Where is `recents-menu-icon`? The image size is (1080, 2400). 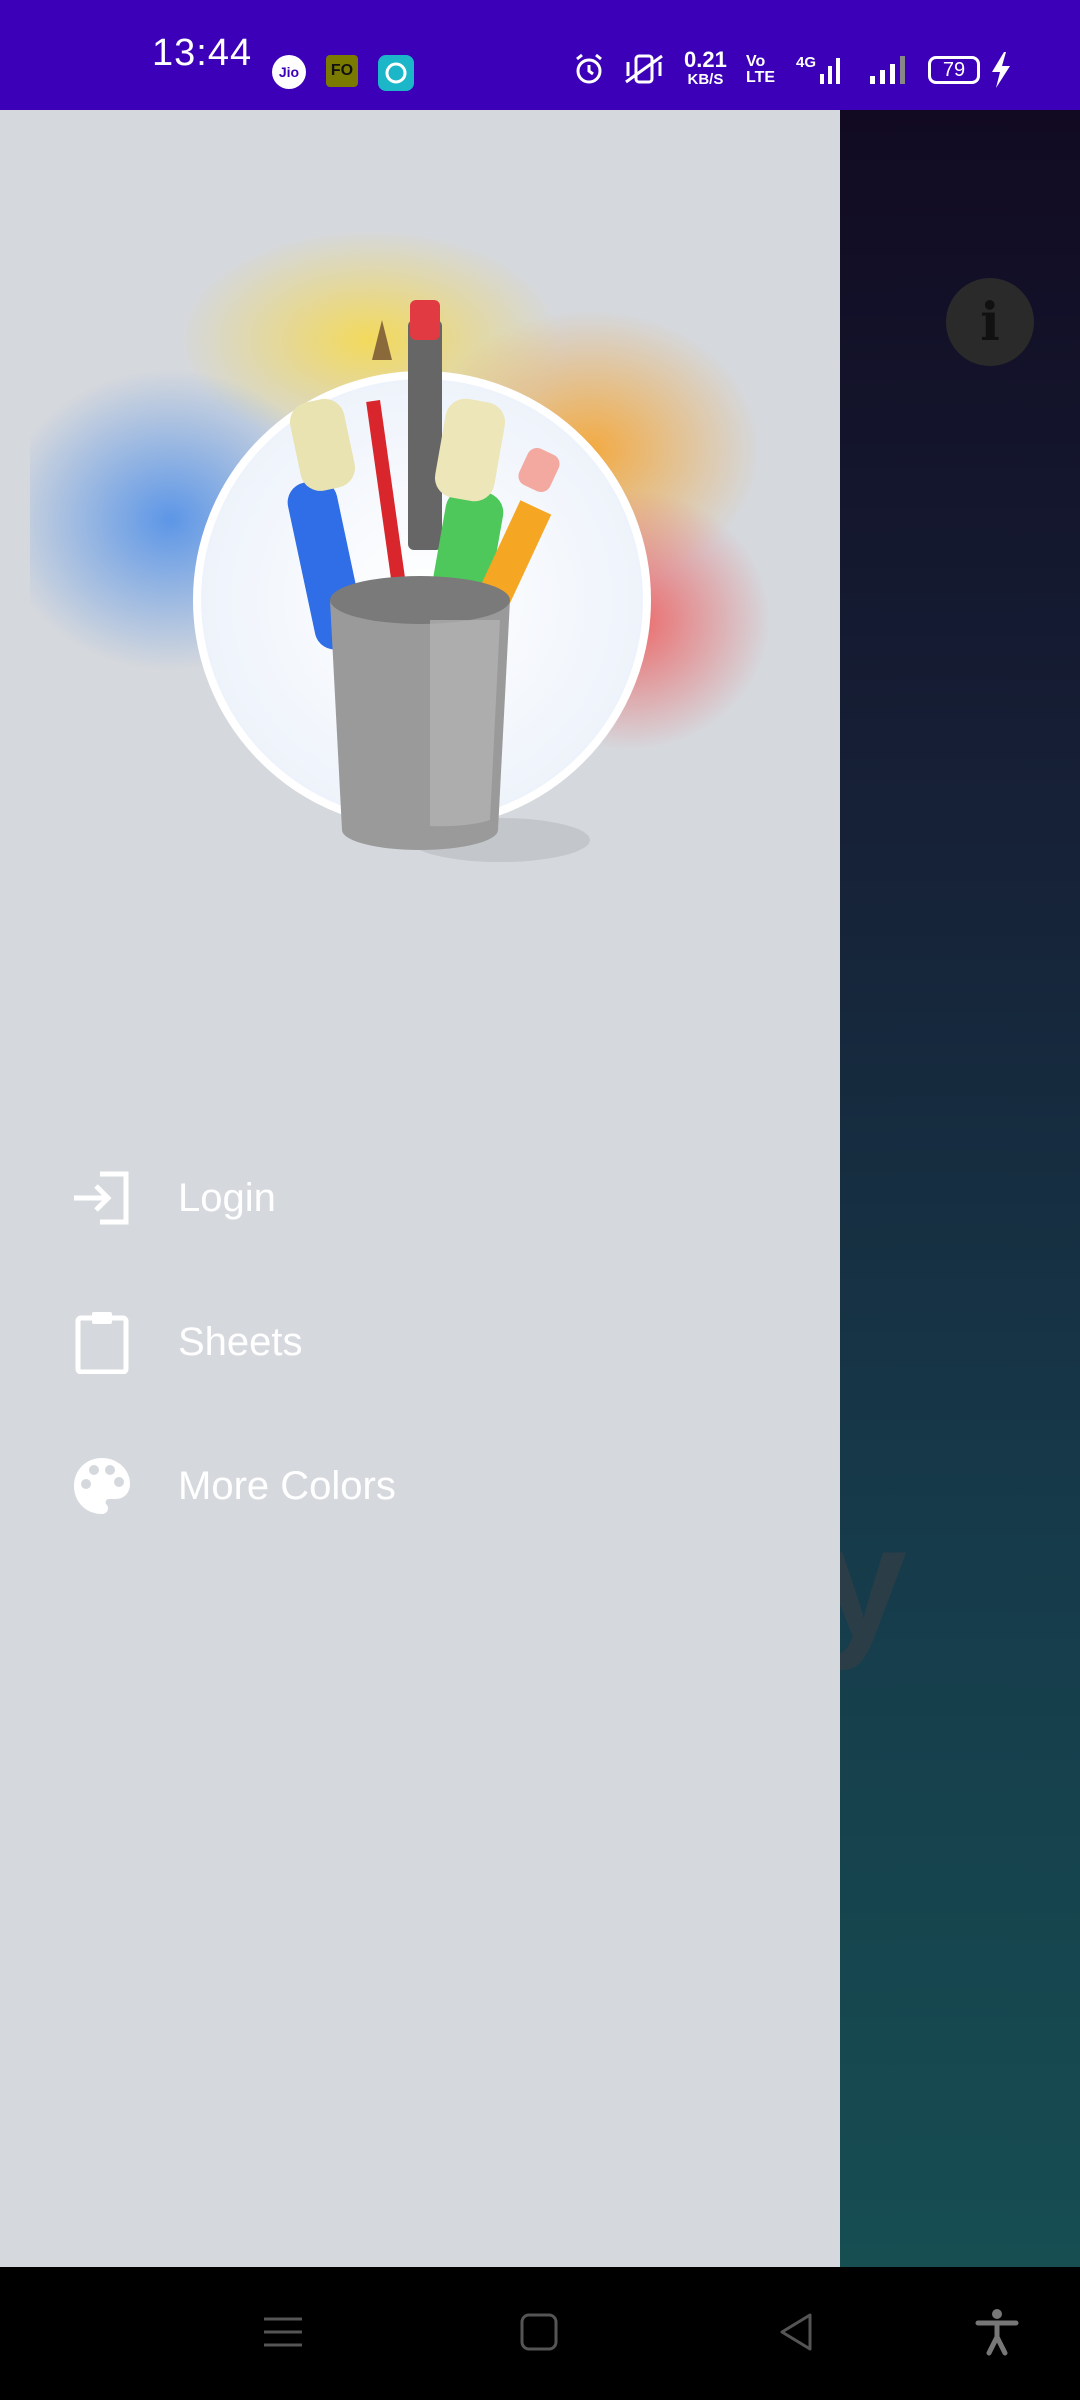
recents-menu-icon is located at coordinates (283, 2332).